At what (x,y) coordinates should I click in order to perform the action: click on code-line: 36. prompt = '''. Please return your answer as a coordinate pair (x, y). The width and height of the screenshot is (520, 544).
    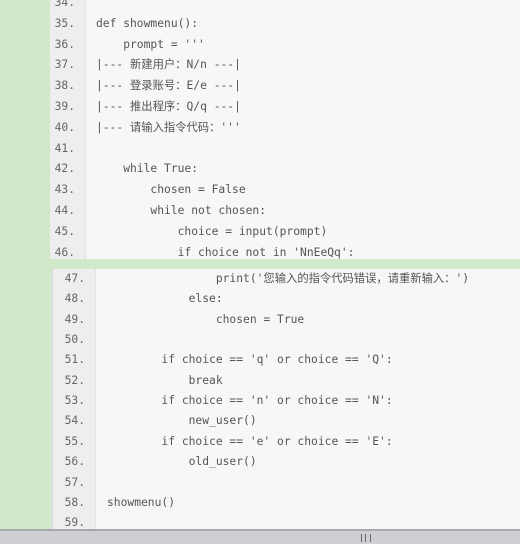
    Looking at the image, I should click on (285, 45).